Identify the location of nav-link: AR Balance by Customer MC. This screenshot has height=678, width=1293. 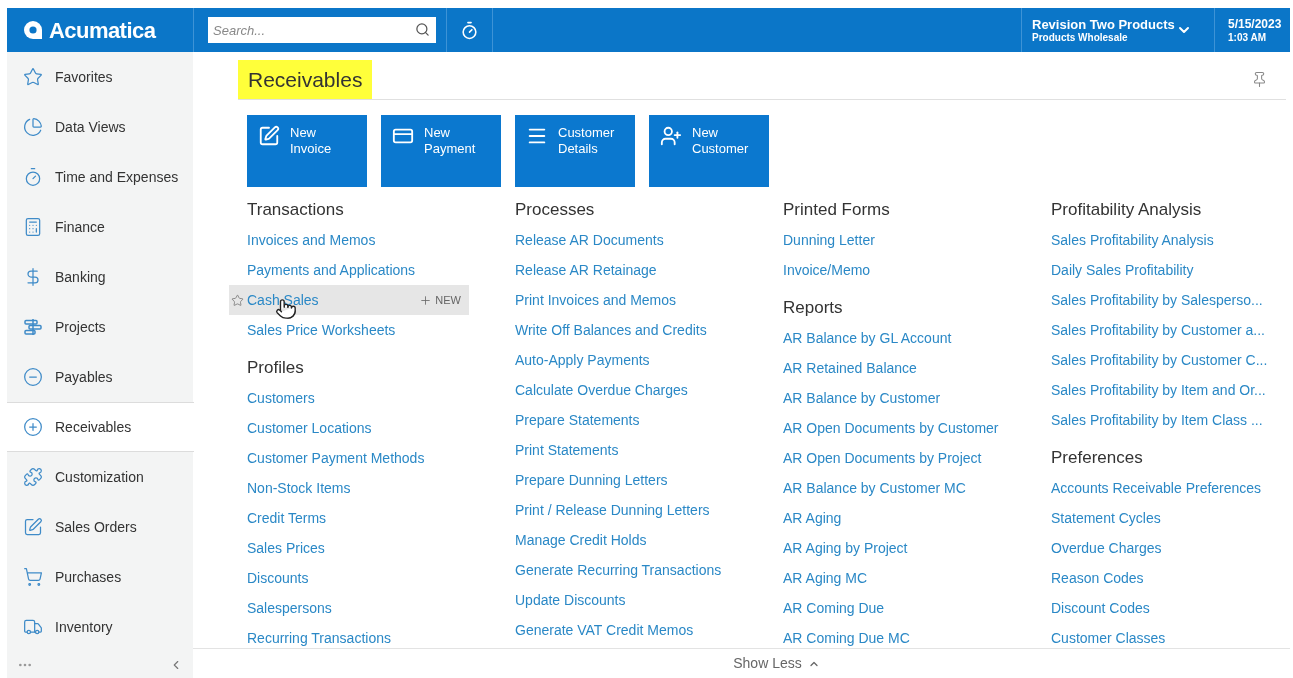
(874, 488).